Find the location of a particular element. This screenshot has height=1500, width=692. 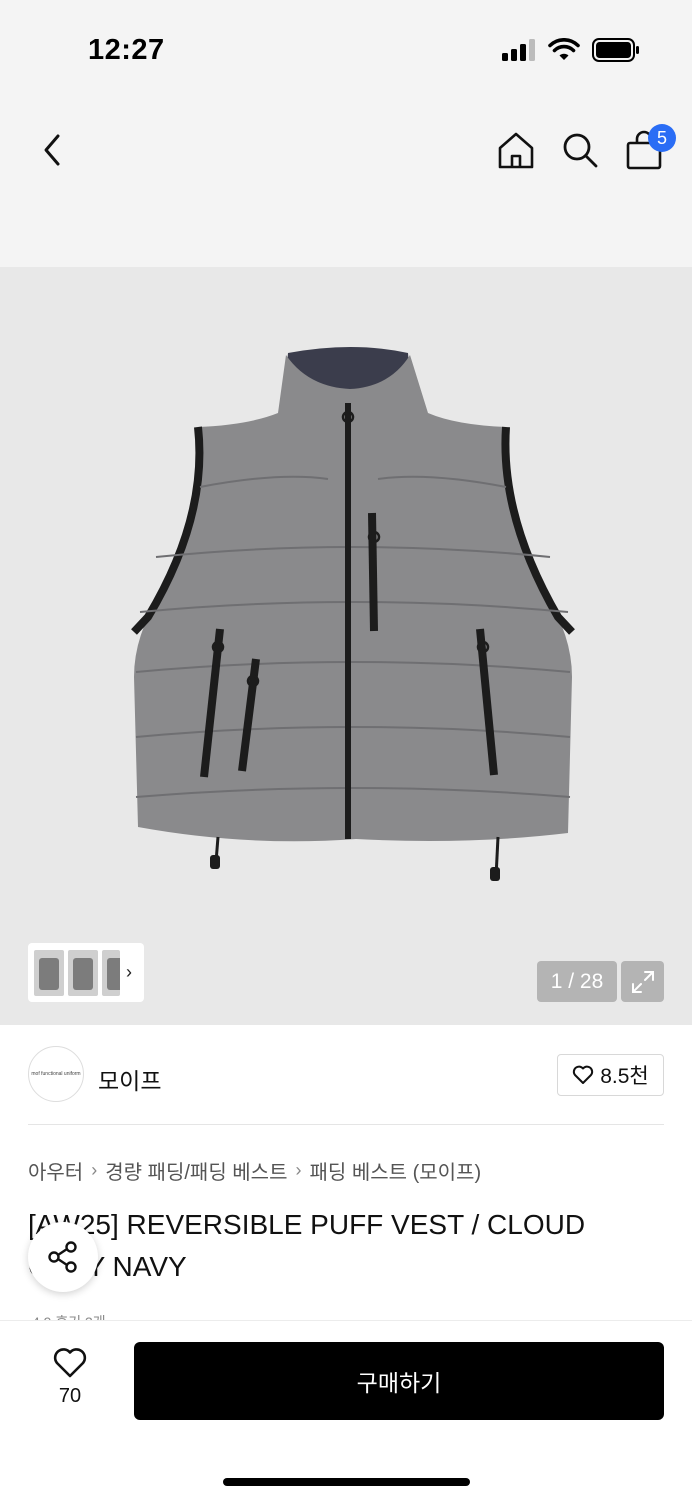

status-bar: 12:27 is located at coordinates (346, 50).